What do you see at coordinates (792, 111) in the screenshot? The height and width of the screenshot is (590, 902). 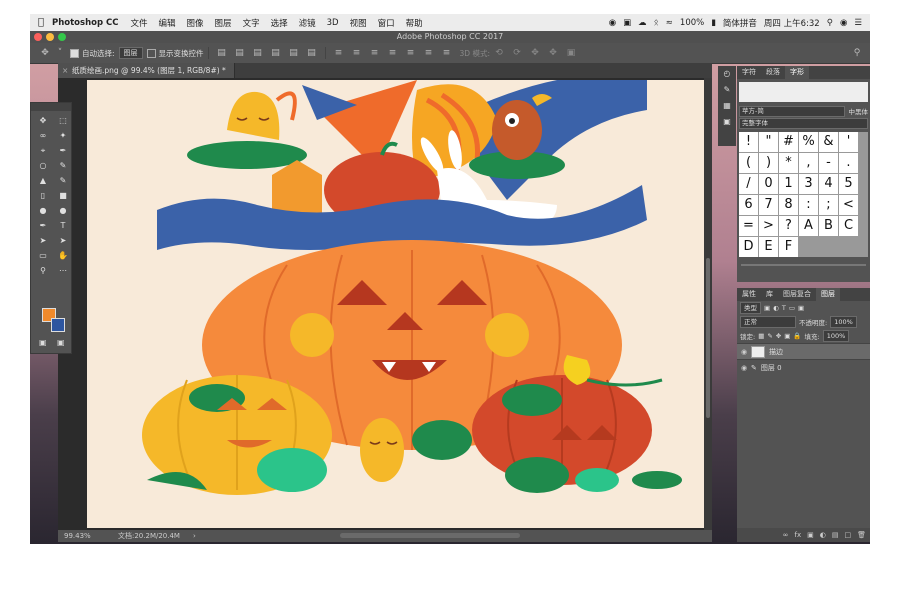 I see `font-family-dropdown: 苹方-简` at bounding box center [792, 111].